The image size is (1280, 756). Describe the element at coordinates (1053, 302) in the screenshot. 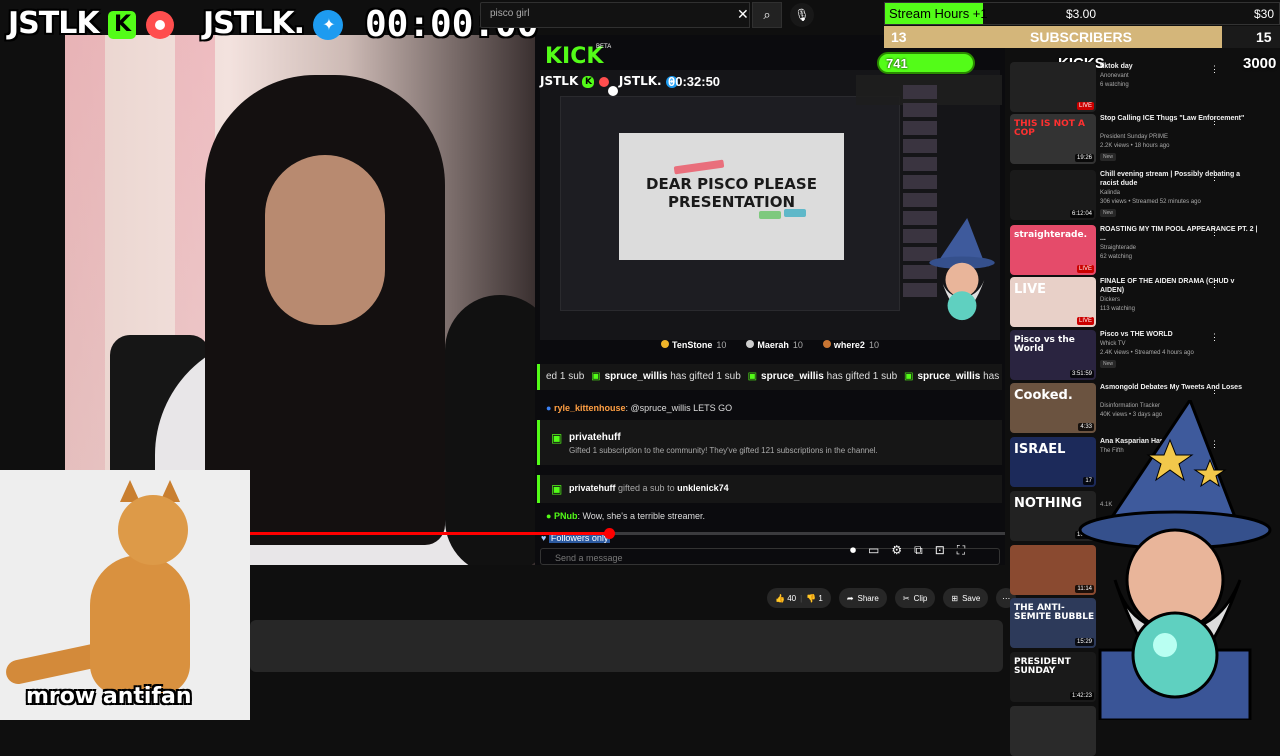

I see `video-thumbnail: LIVE LIVE` at that location.